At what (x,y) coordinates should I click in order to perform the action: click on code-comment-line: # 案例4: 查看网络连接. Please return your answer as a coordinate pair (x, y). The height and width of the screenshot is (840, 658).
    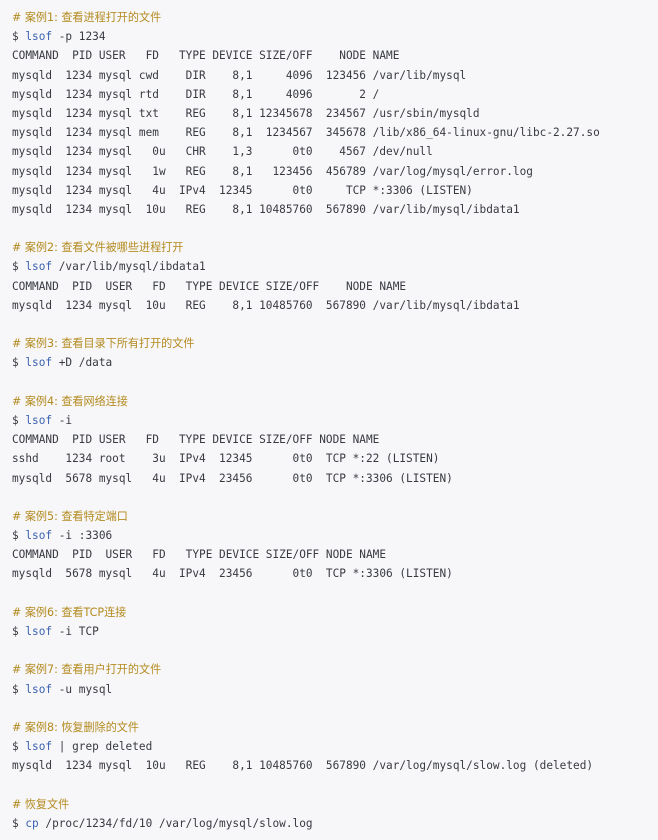
    Looking at the image, I should click on (335, 401).